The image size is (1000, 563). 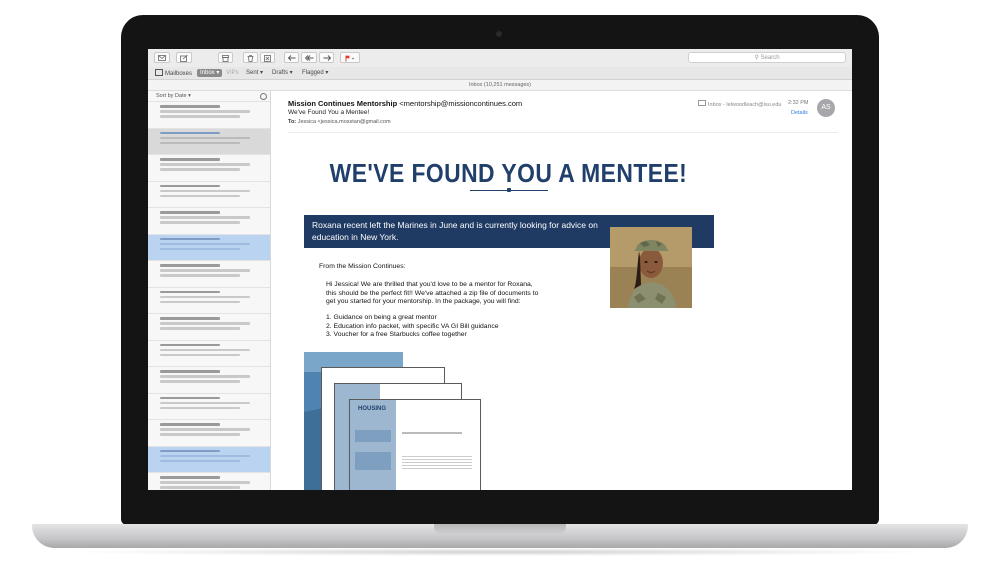 I want to click on toolbar: ⚲ Search, so click(x=500, y=58).